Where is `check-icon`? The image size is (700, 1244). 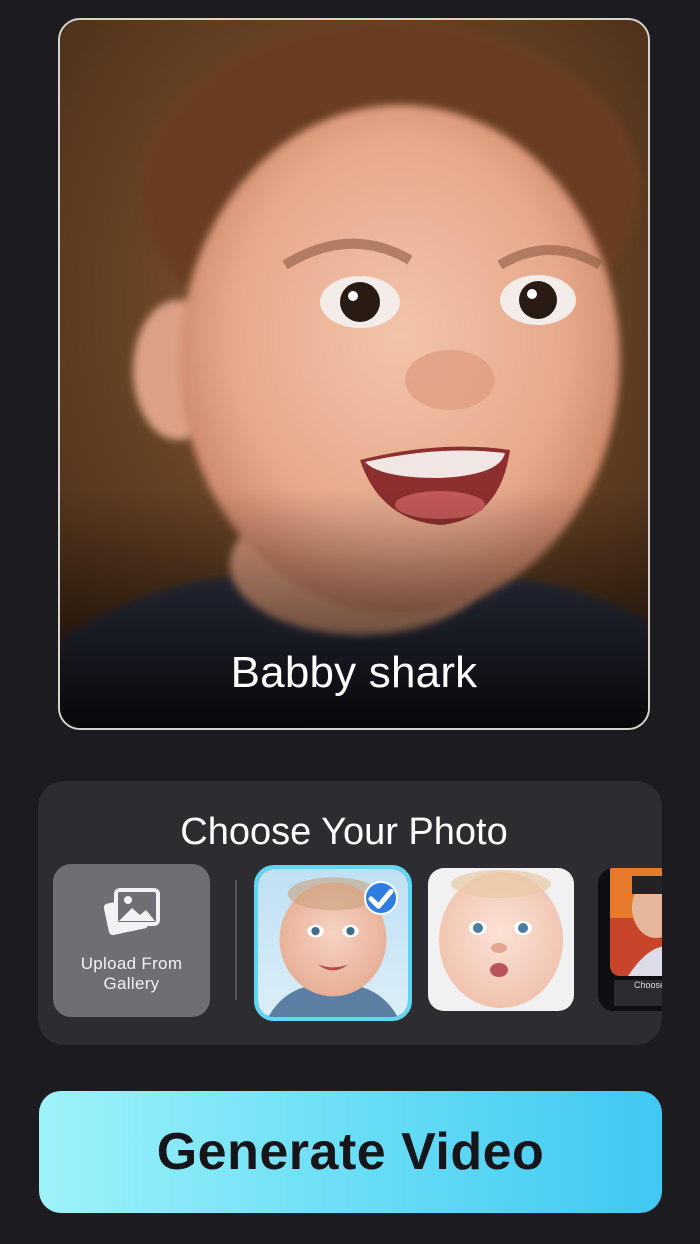 check-icon is located at coordinates (381, 898).